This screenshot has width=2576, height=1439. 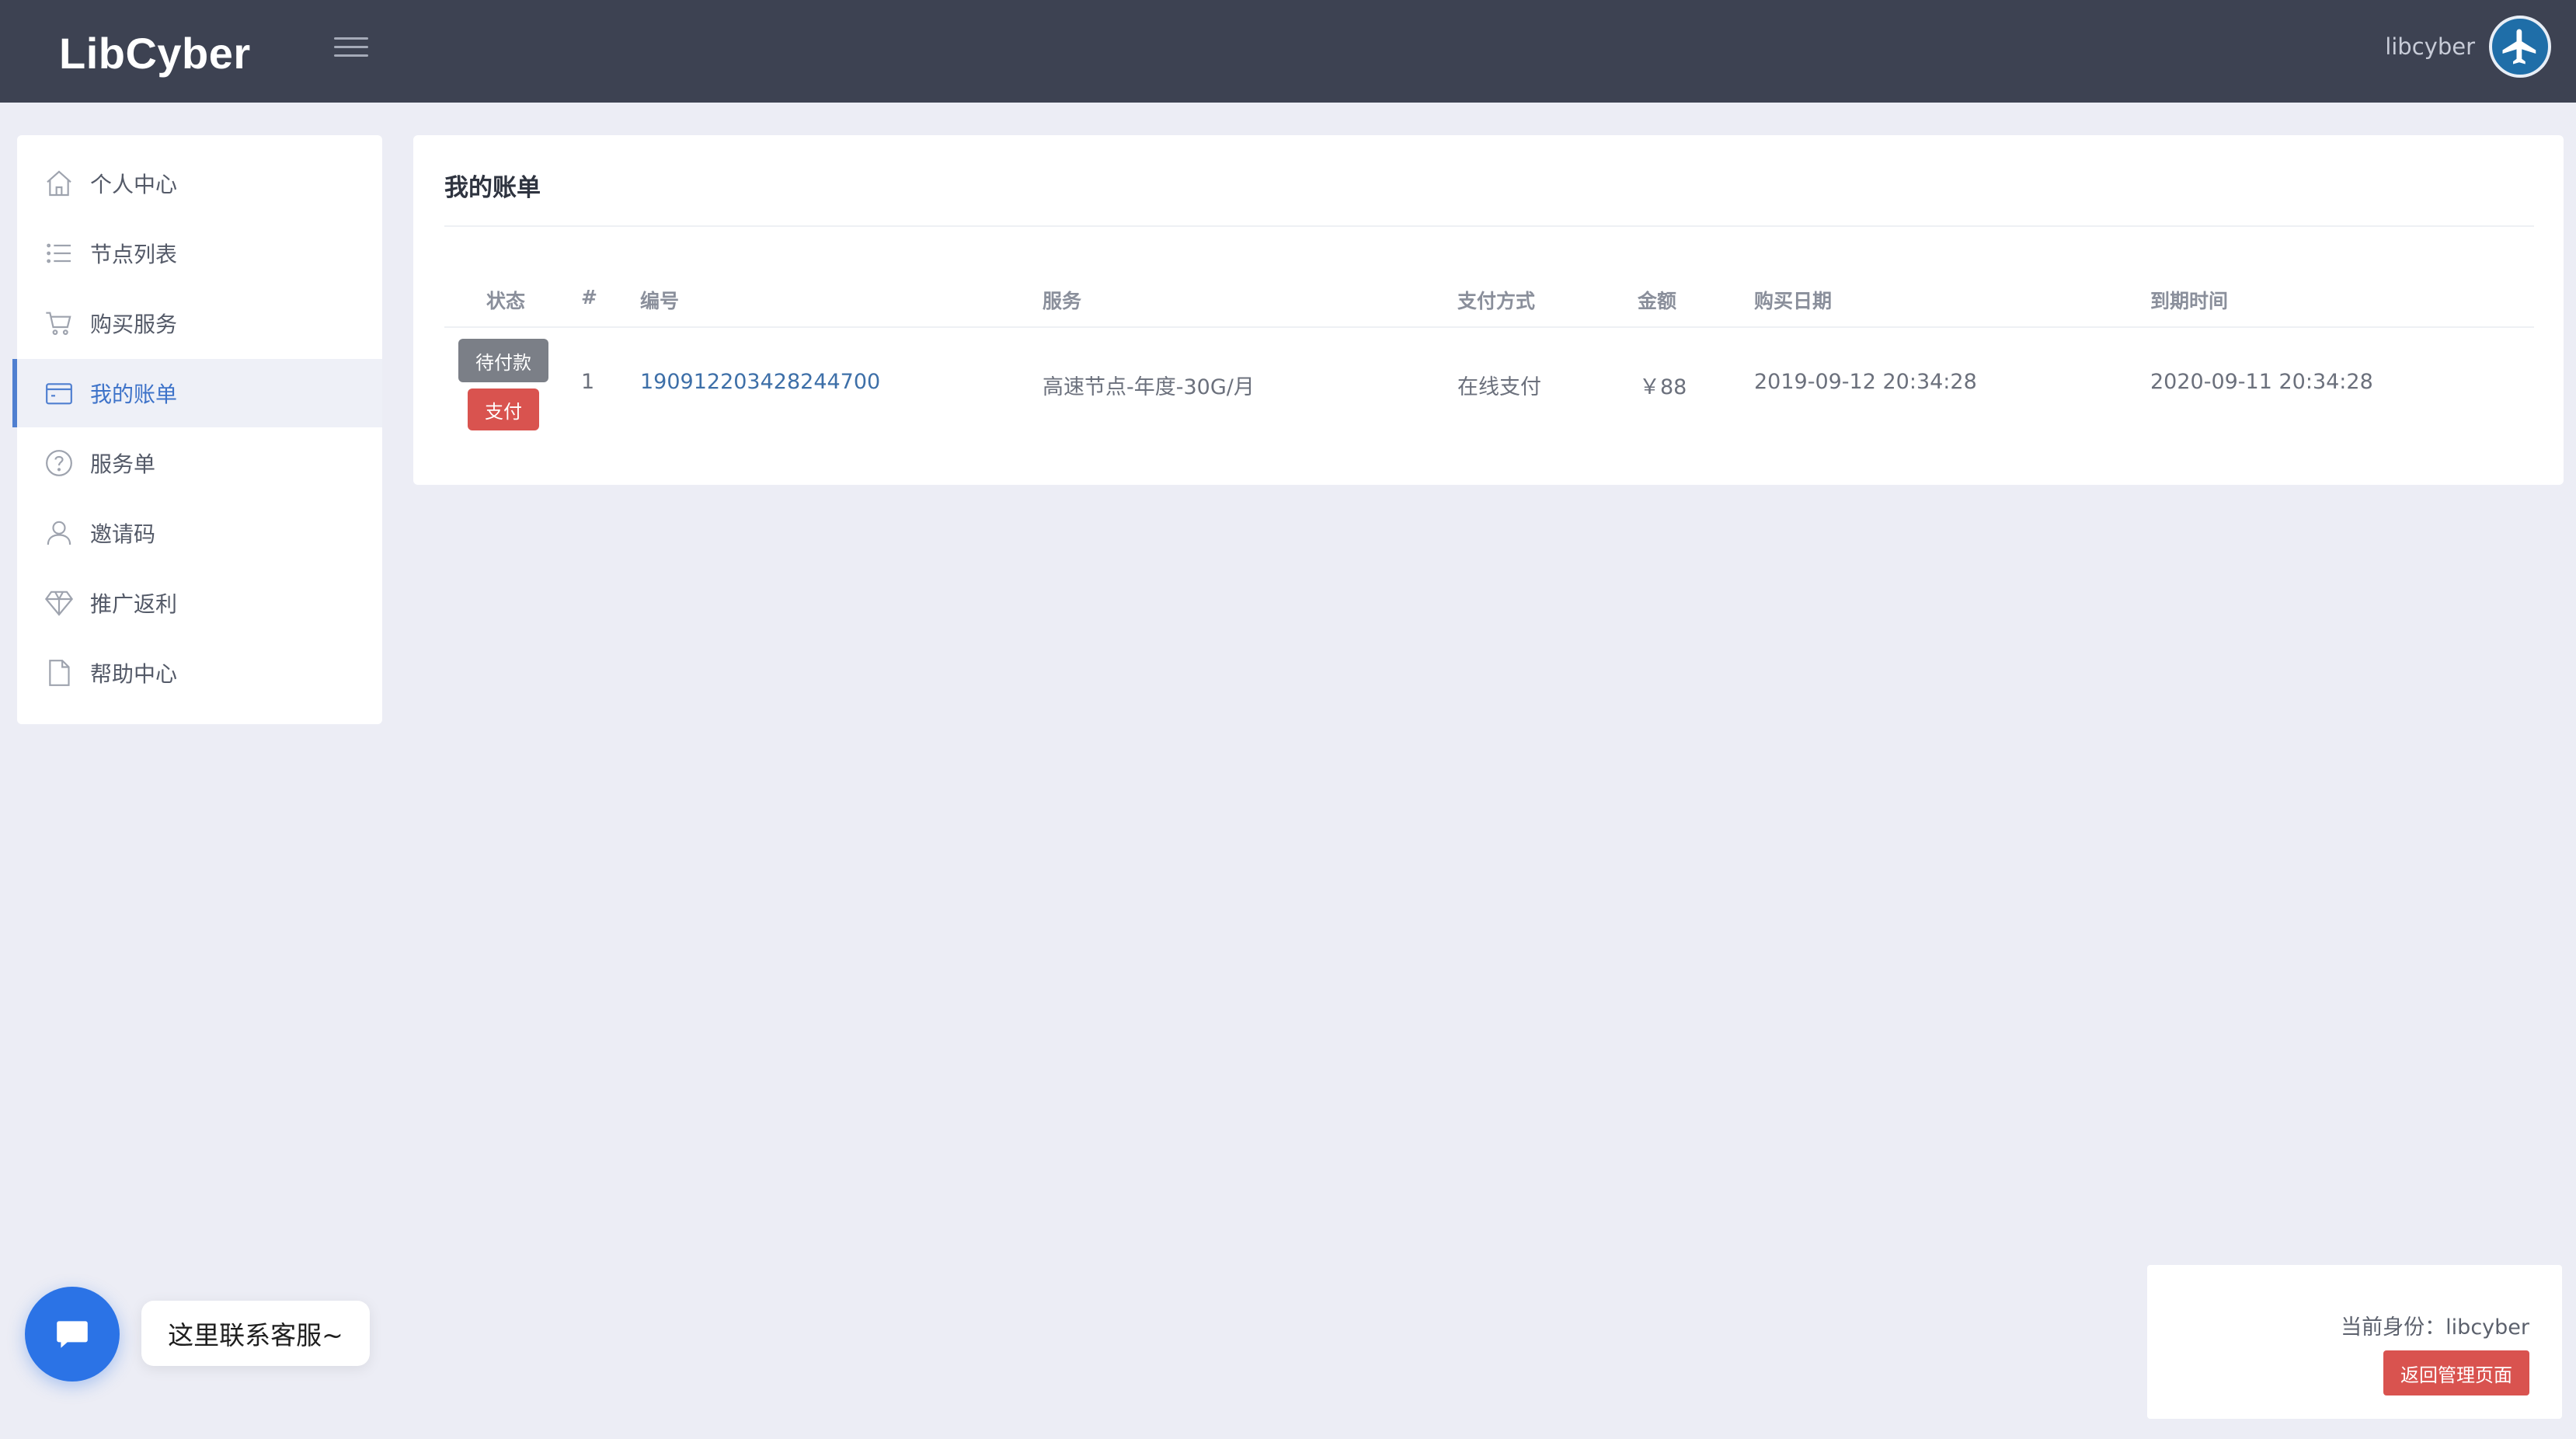 I want to click on sidebar: 个人中心 节点列表 购买服务 我的账单 服务单 邀请码 推广返利 帮助中心, so click(x=197, y=430).